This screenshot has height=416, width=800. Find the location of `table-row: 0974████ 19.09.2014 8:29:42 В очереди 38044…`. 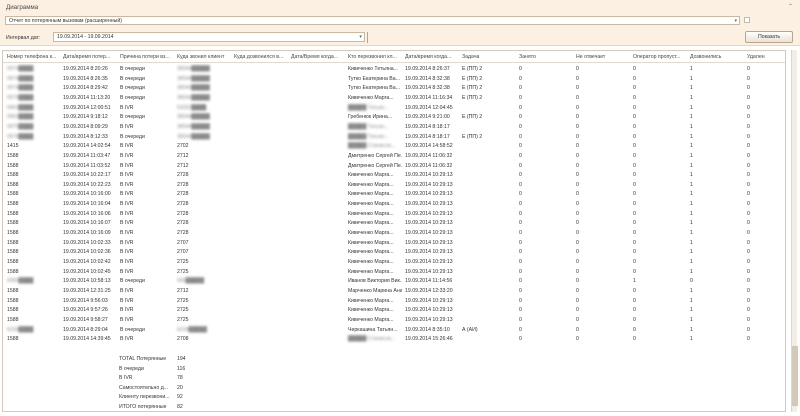

table-row: 0974████ 19.09.2014 8:29:42 В очереди 38044… is located at coordinates (394, 88).